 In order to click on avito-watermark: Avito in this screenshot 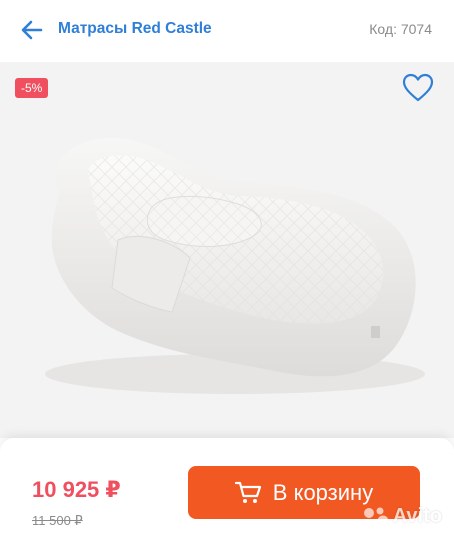, I will do `click(402, 516)`.